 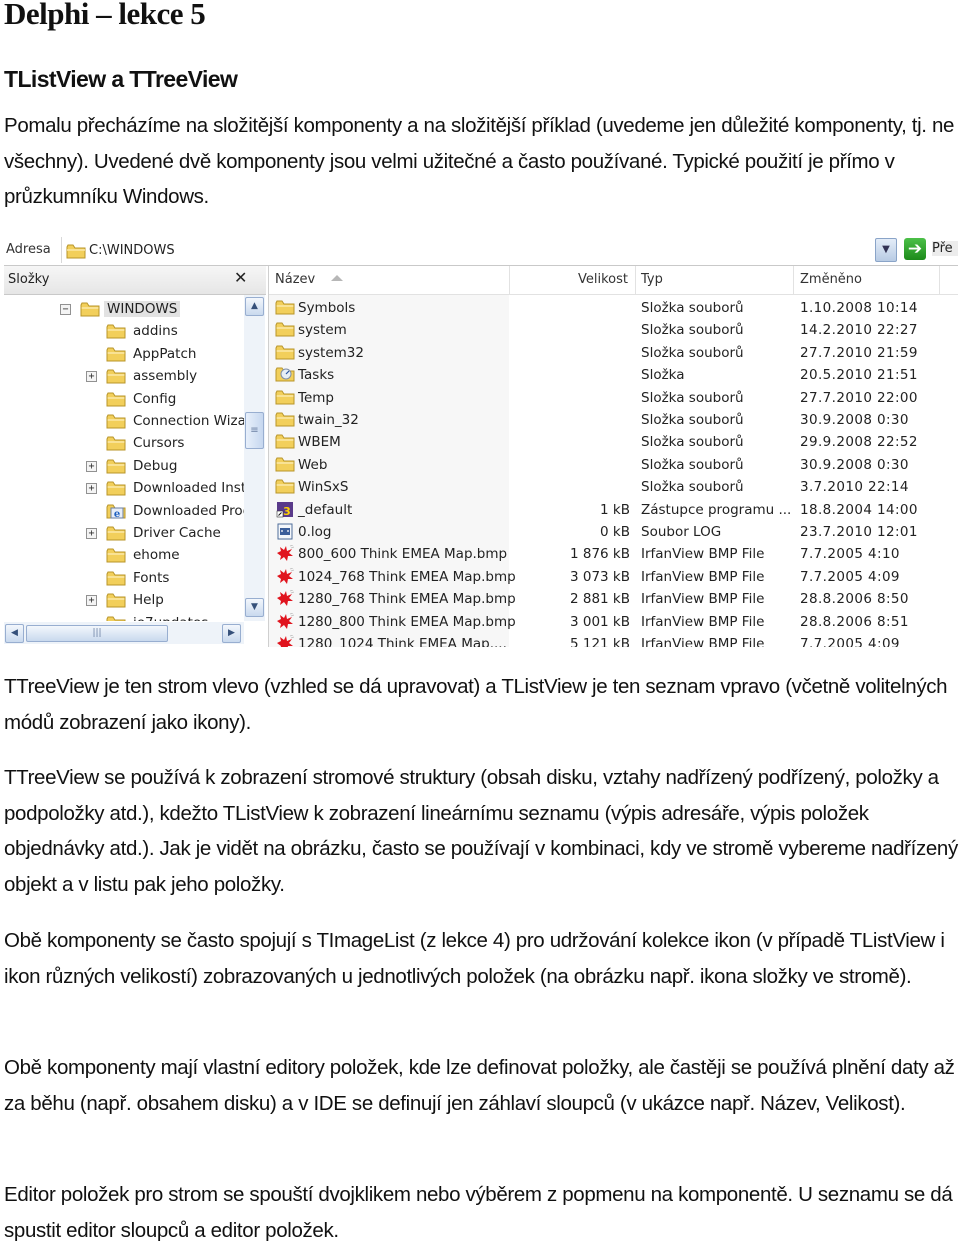 What do you see at coordinates (613, 420) in the screenshot?
I see `list-row: twain_32 Složka souborů 30.9.2008 0:30` at bounding box center [613, 420].